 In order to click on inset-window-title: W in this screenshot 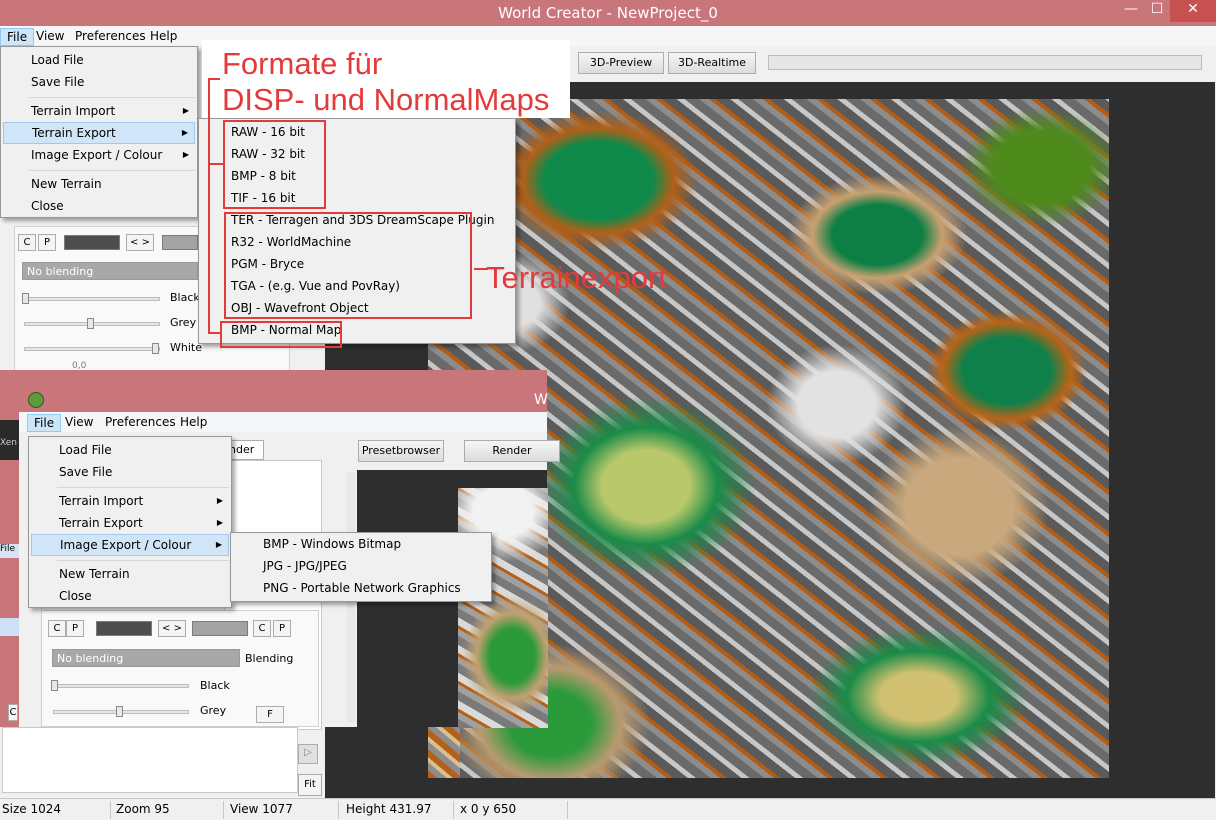, I will do `click(541, 400)`.